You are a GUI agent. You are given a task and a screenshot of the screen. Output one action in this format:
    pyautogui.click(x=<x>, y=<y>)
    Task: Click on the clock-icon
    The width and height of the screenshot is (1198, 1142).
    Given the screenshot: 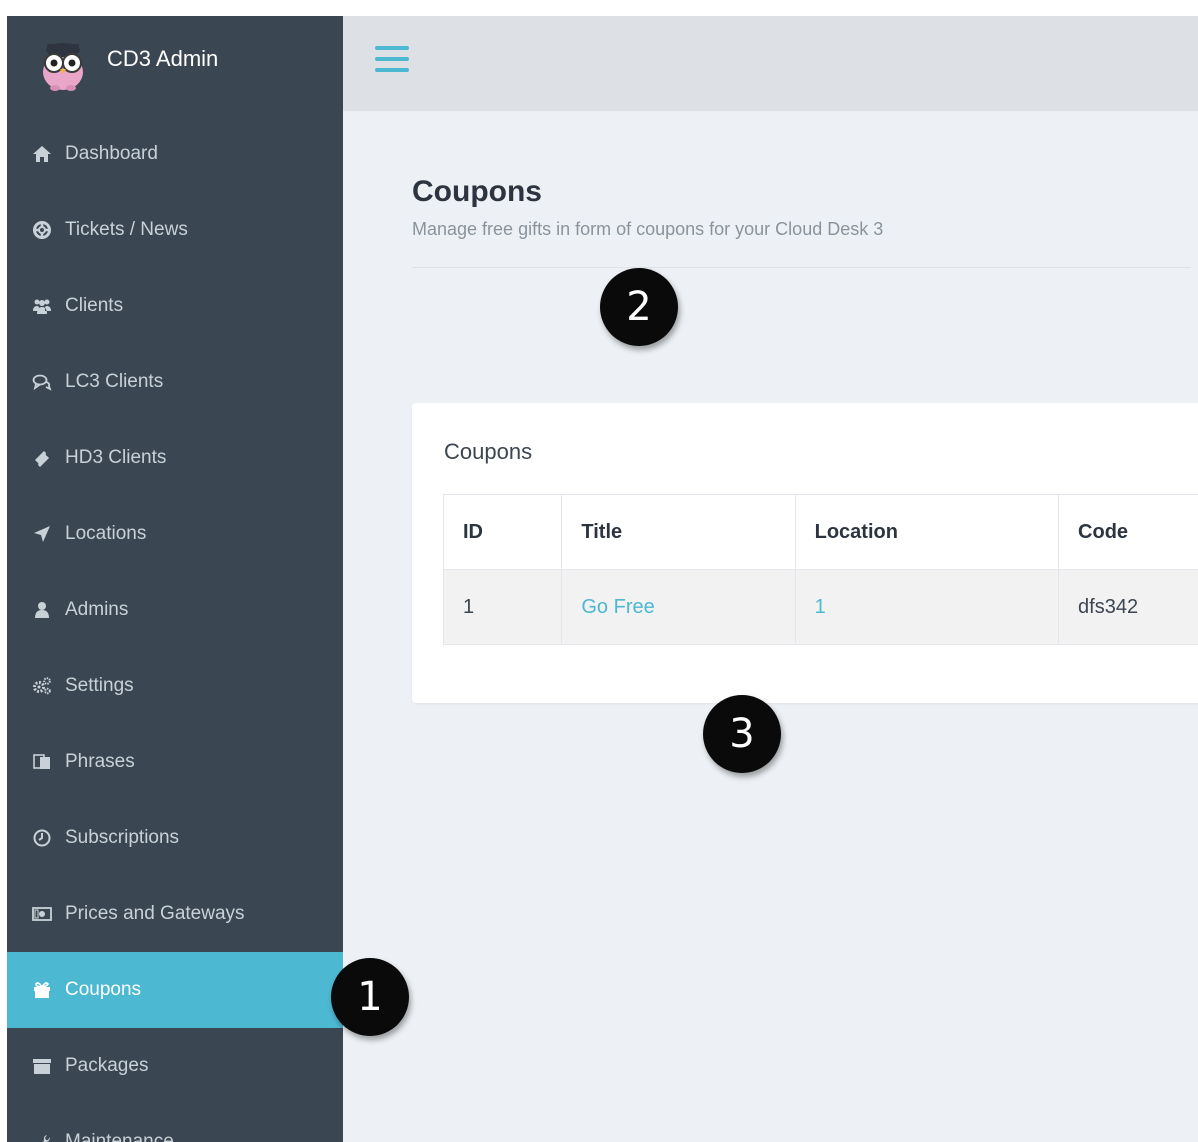 What is the action you would take?
    pyautogui.click(x=42, y=838)
    